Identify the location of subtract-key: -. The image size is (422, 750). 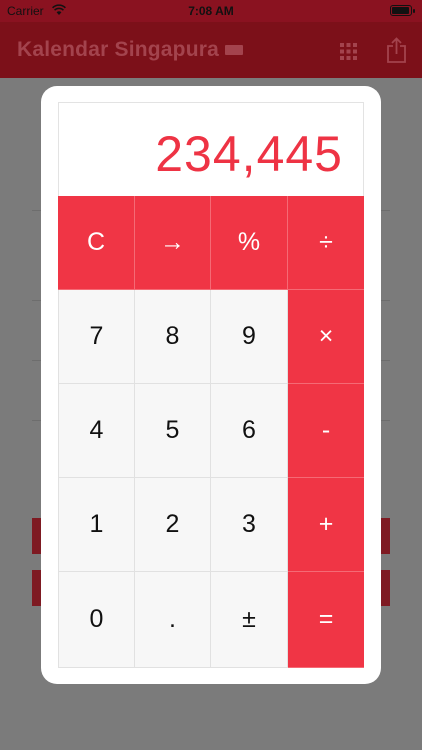
(326, 431).